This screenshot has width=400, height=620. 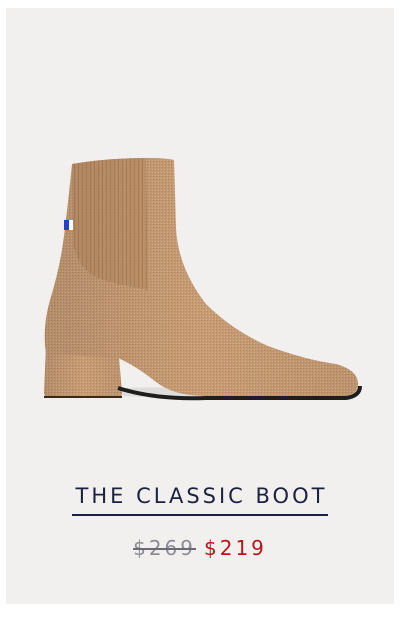 What do you see at coordinates (235, 548) in the screenshot?
I see `sale-price: $219` at bounding box center [235, 548].